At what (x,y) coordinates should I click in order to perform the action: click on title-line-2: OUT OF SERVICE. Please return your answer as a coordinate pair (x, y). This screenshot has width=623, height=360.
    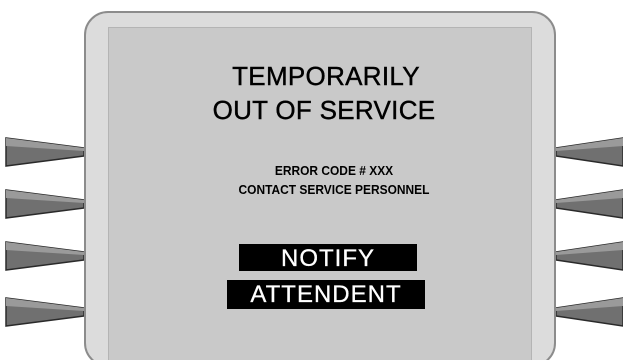
    Looking at the image, I should click on (324, 110).